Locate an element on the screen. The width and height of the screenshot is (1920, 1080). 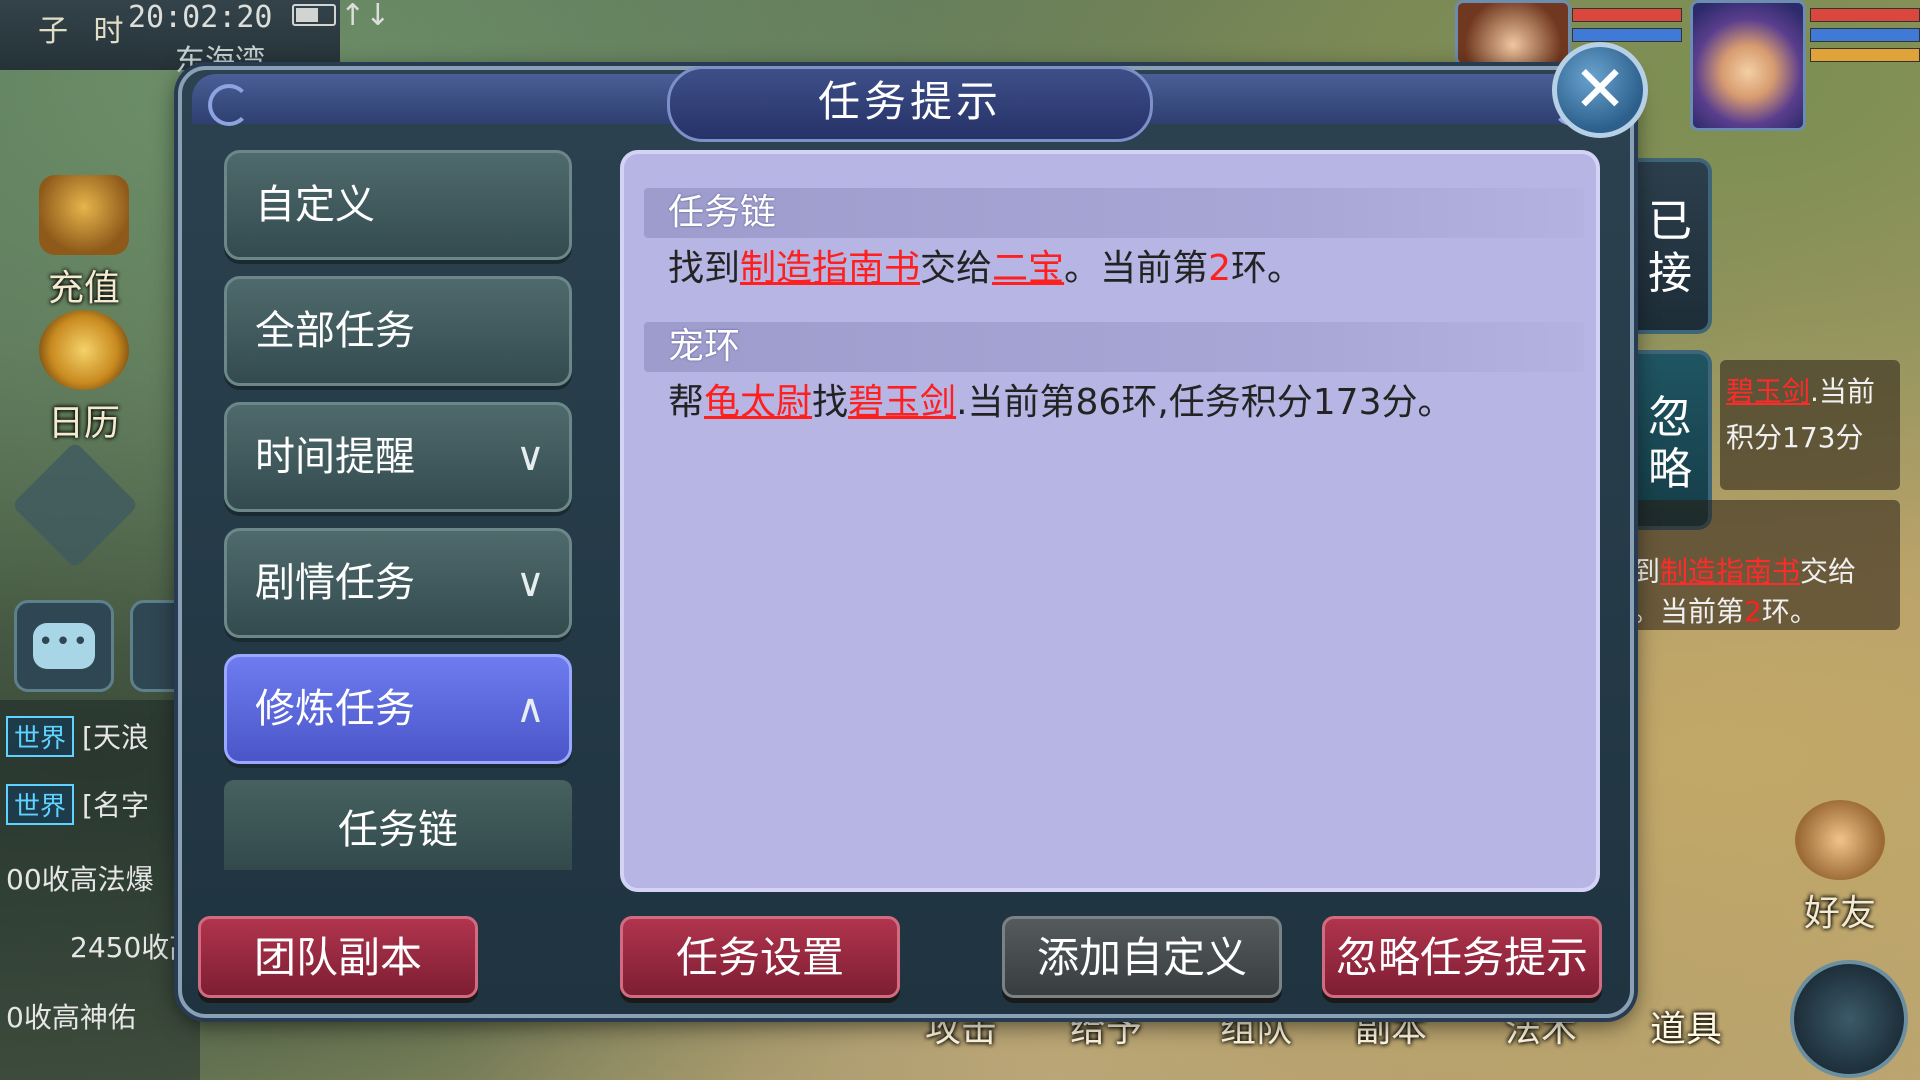
recharge-label: 充值 is located at coordinates (83, 288).